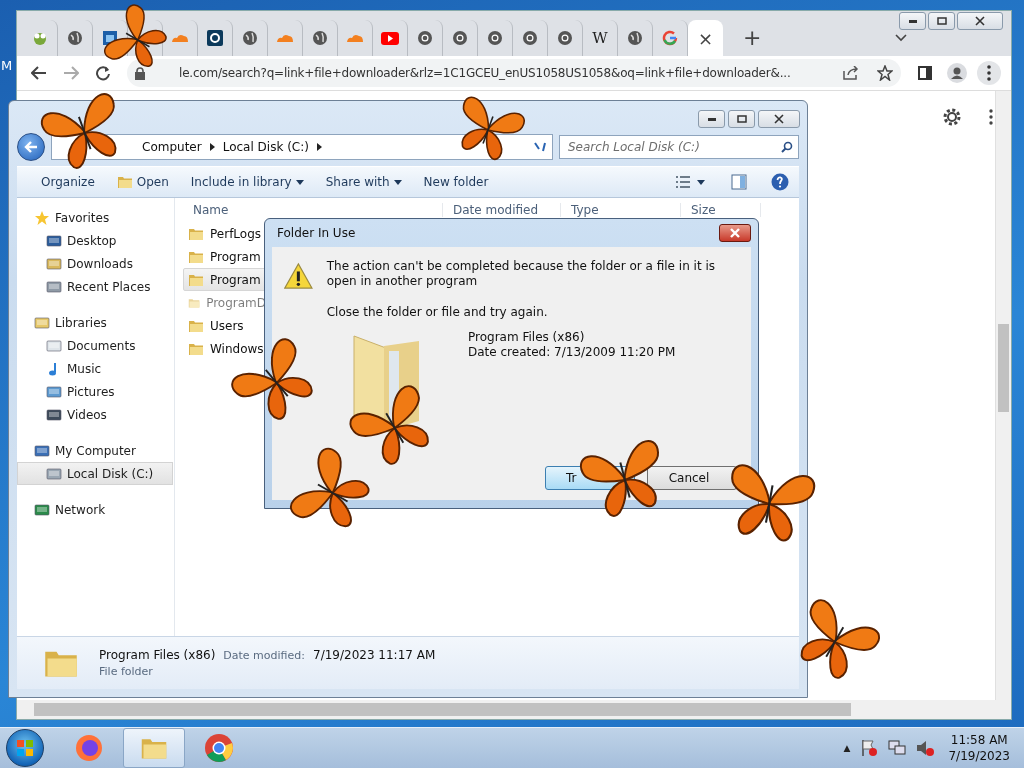  What do you see at coordinates (979, 756) in the screenshot?
I see `clock-date: 7/19/2023` at bounding box center [979, 756].